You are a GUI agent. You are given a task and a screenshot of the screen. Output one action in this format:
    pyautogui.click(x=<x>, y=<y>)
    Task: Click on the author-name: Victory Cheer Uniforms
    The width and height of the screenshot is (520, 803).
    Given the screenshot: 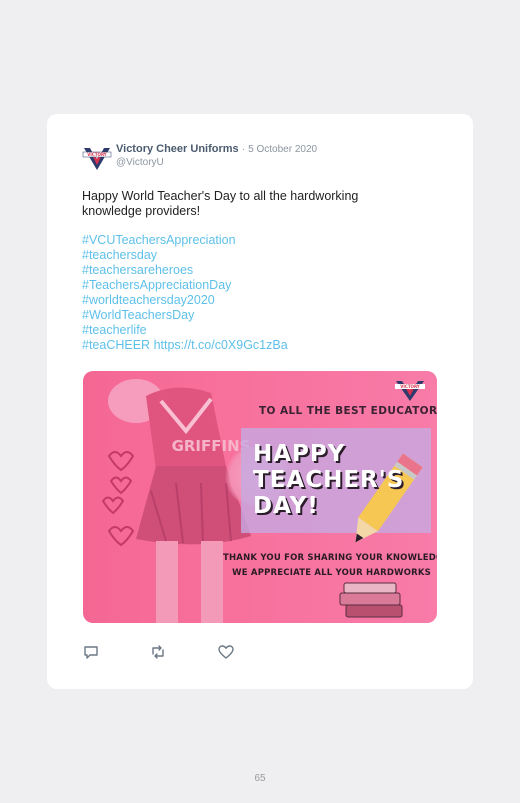 What is the action you would take?
    pyautogui.click(x=177, y=149)
    